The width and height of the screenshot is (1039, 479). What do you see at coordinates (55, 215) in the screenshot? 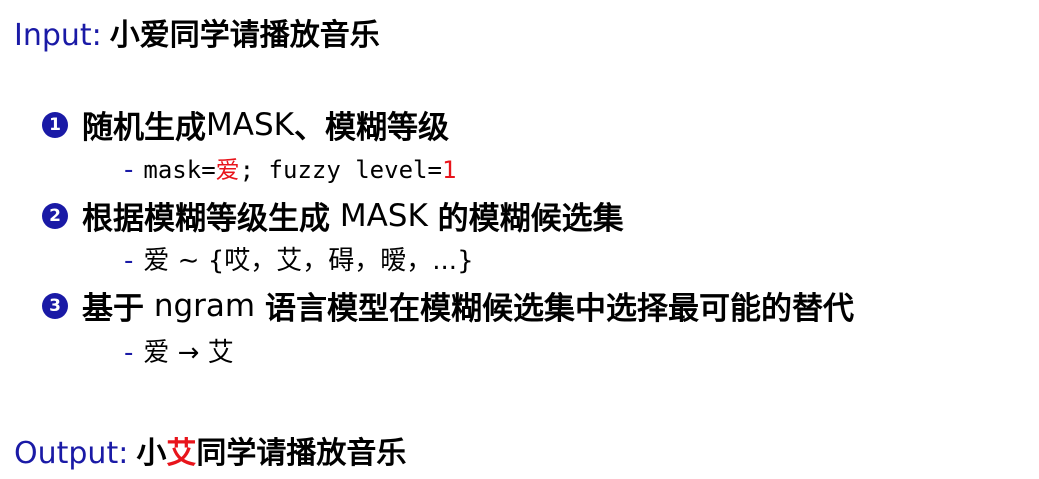
I see `step-number-badge: 2` at bounding box center [55, 215].